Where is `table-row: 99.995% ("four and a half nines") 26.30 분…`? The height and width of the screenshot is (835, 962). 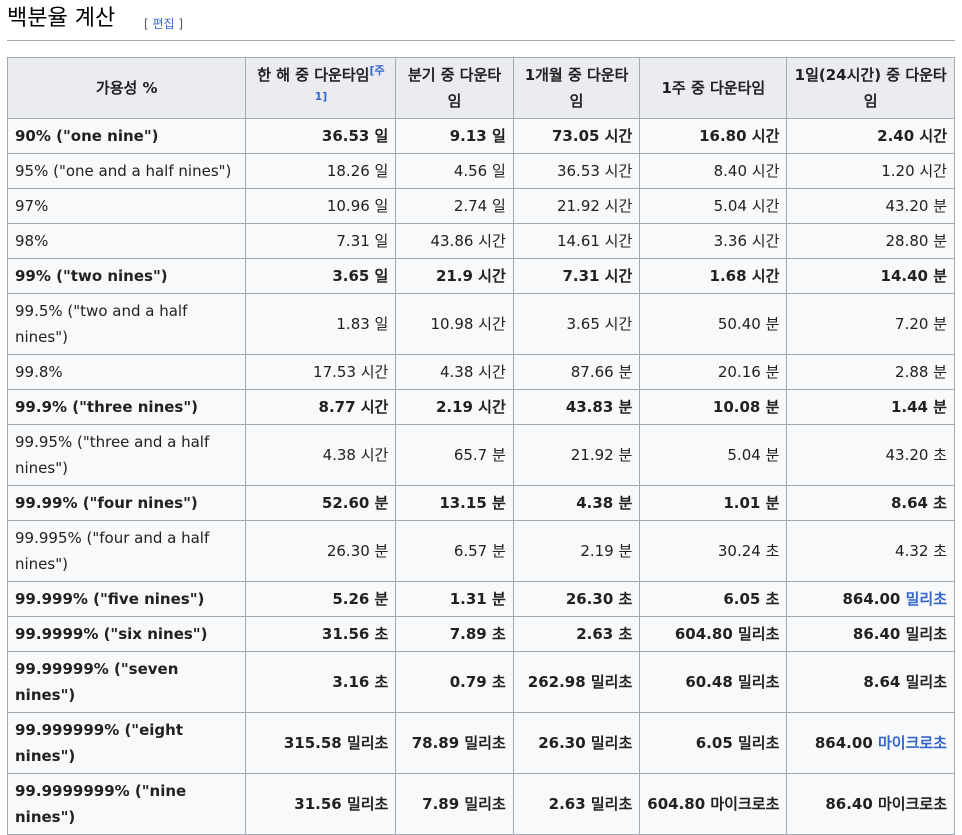 table-row: 99.995% ("four and a half nines") 26.30 분… is located at coordinates (480, 551).